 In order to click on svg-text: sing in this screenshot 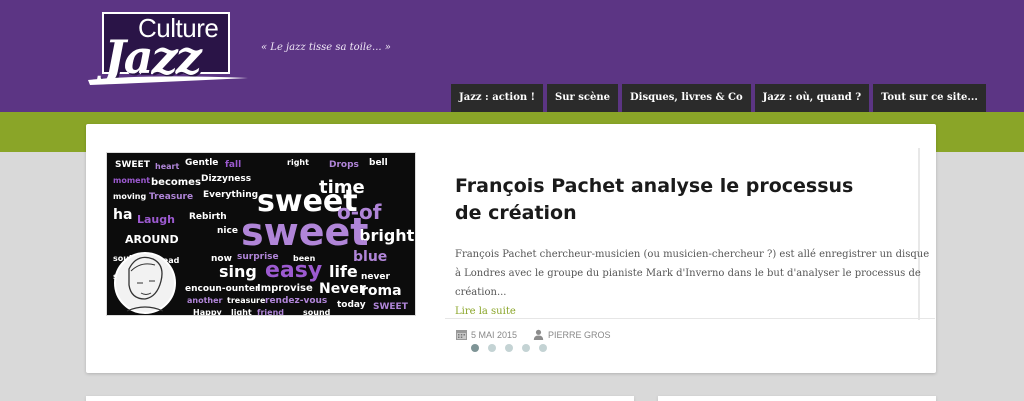, I will do `click(238, 271)`.